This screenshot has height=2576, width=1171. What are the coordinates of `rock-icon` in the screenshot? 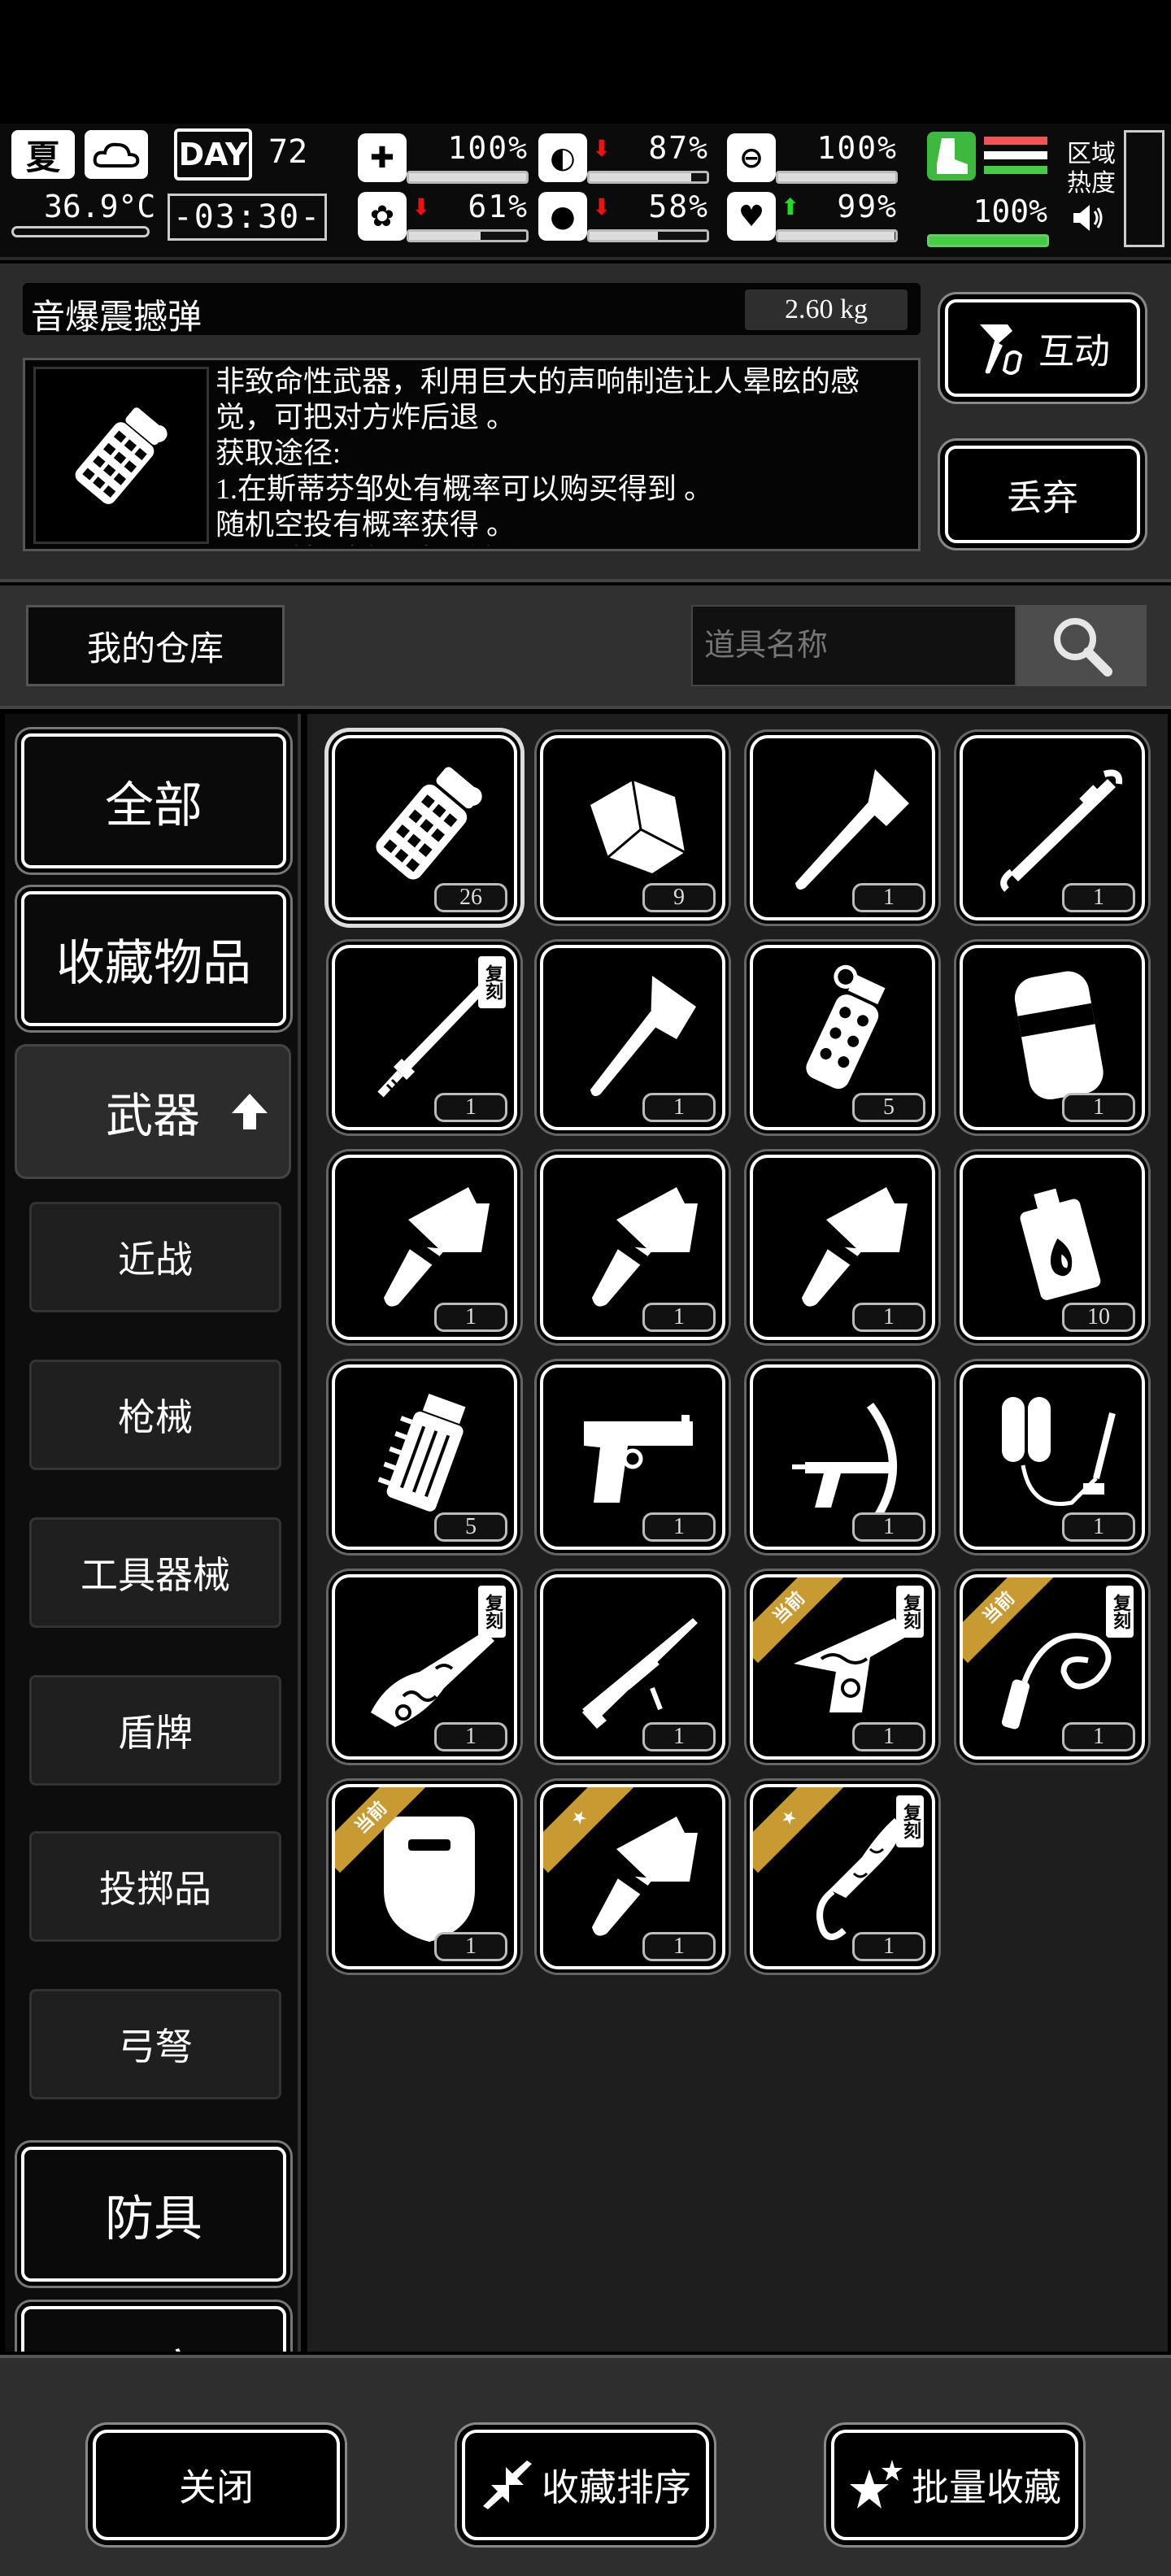 It's located at (638, 827).